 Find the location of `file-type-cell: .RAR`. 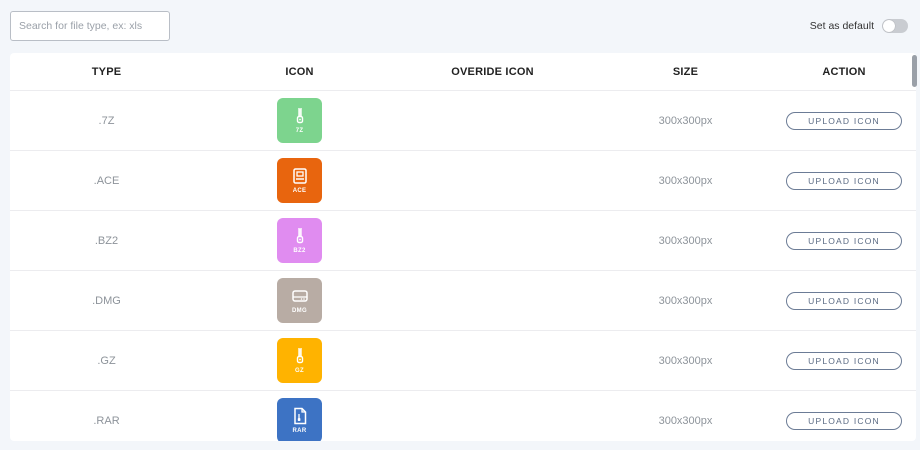

file-type-cell: .RAR is located at coordinates (106, 420).